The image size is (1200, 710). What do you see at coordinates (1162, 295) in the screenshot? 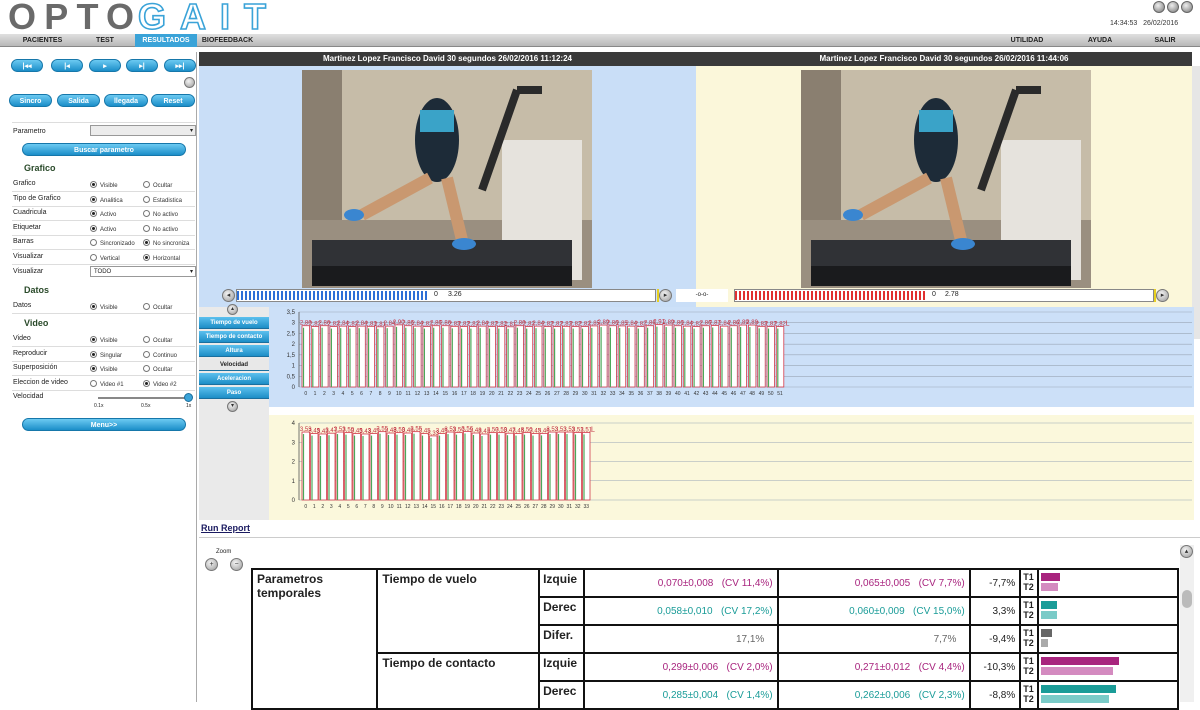
I see `video2-forward-icon: ▸` at bounding box center [1162, 295].